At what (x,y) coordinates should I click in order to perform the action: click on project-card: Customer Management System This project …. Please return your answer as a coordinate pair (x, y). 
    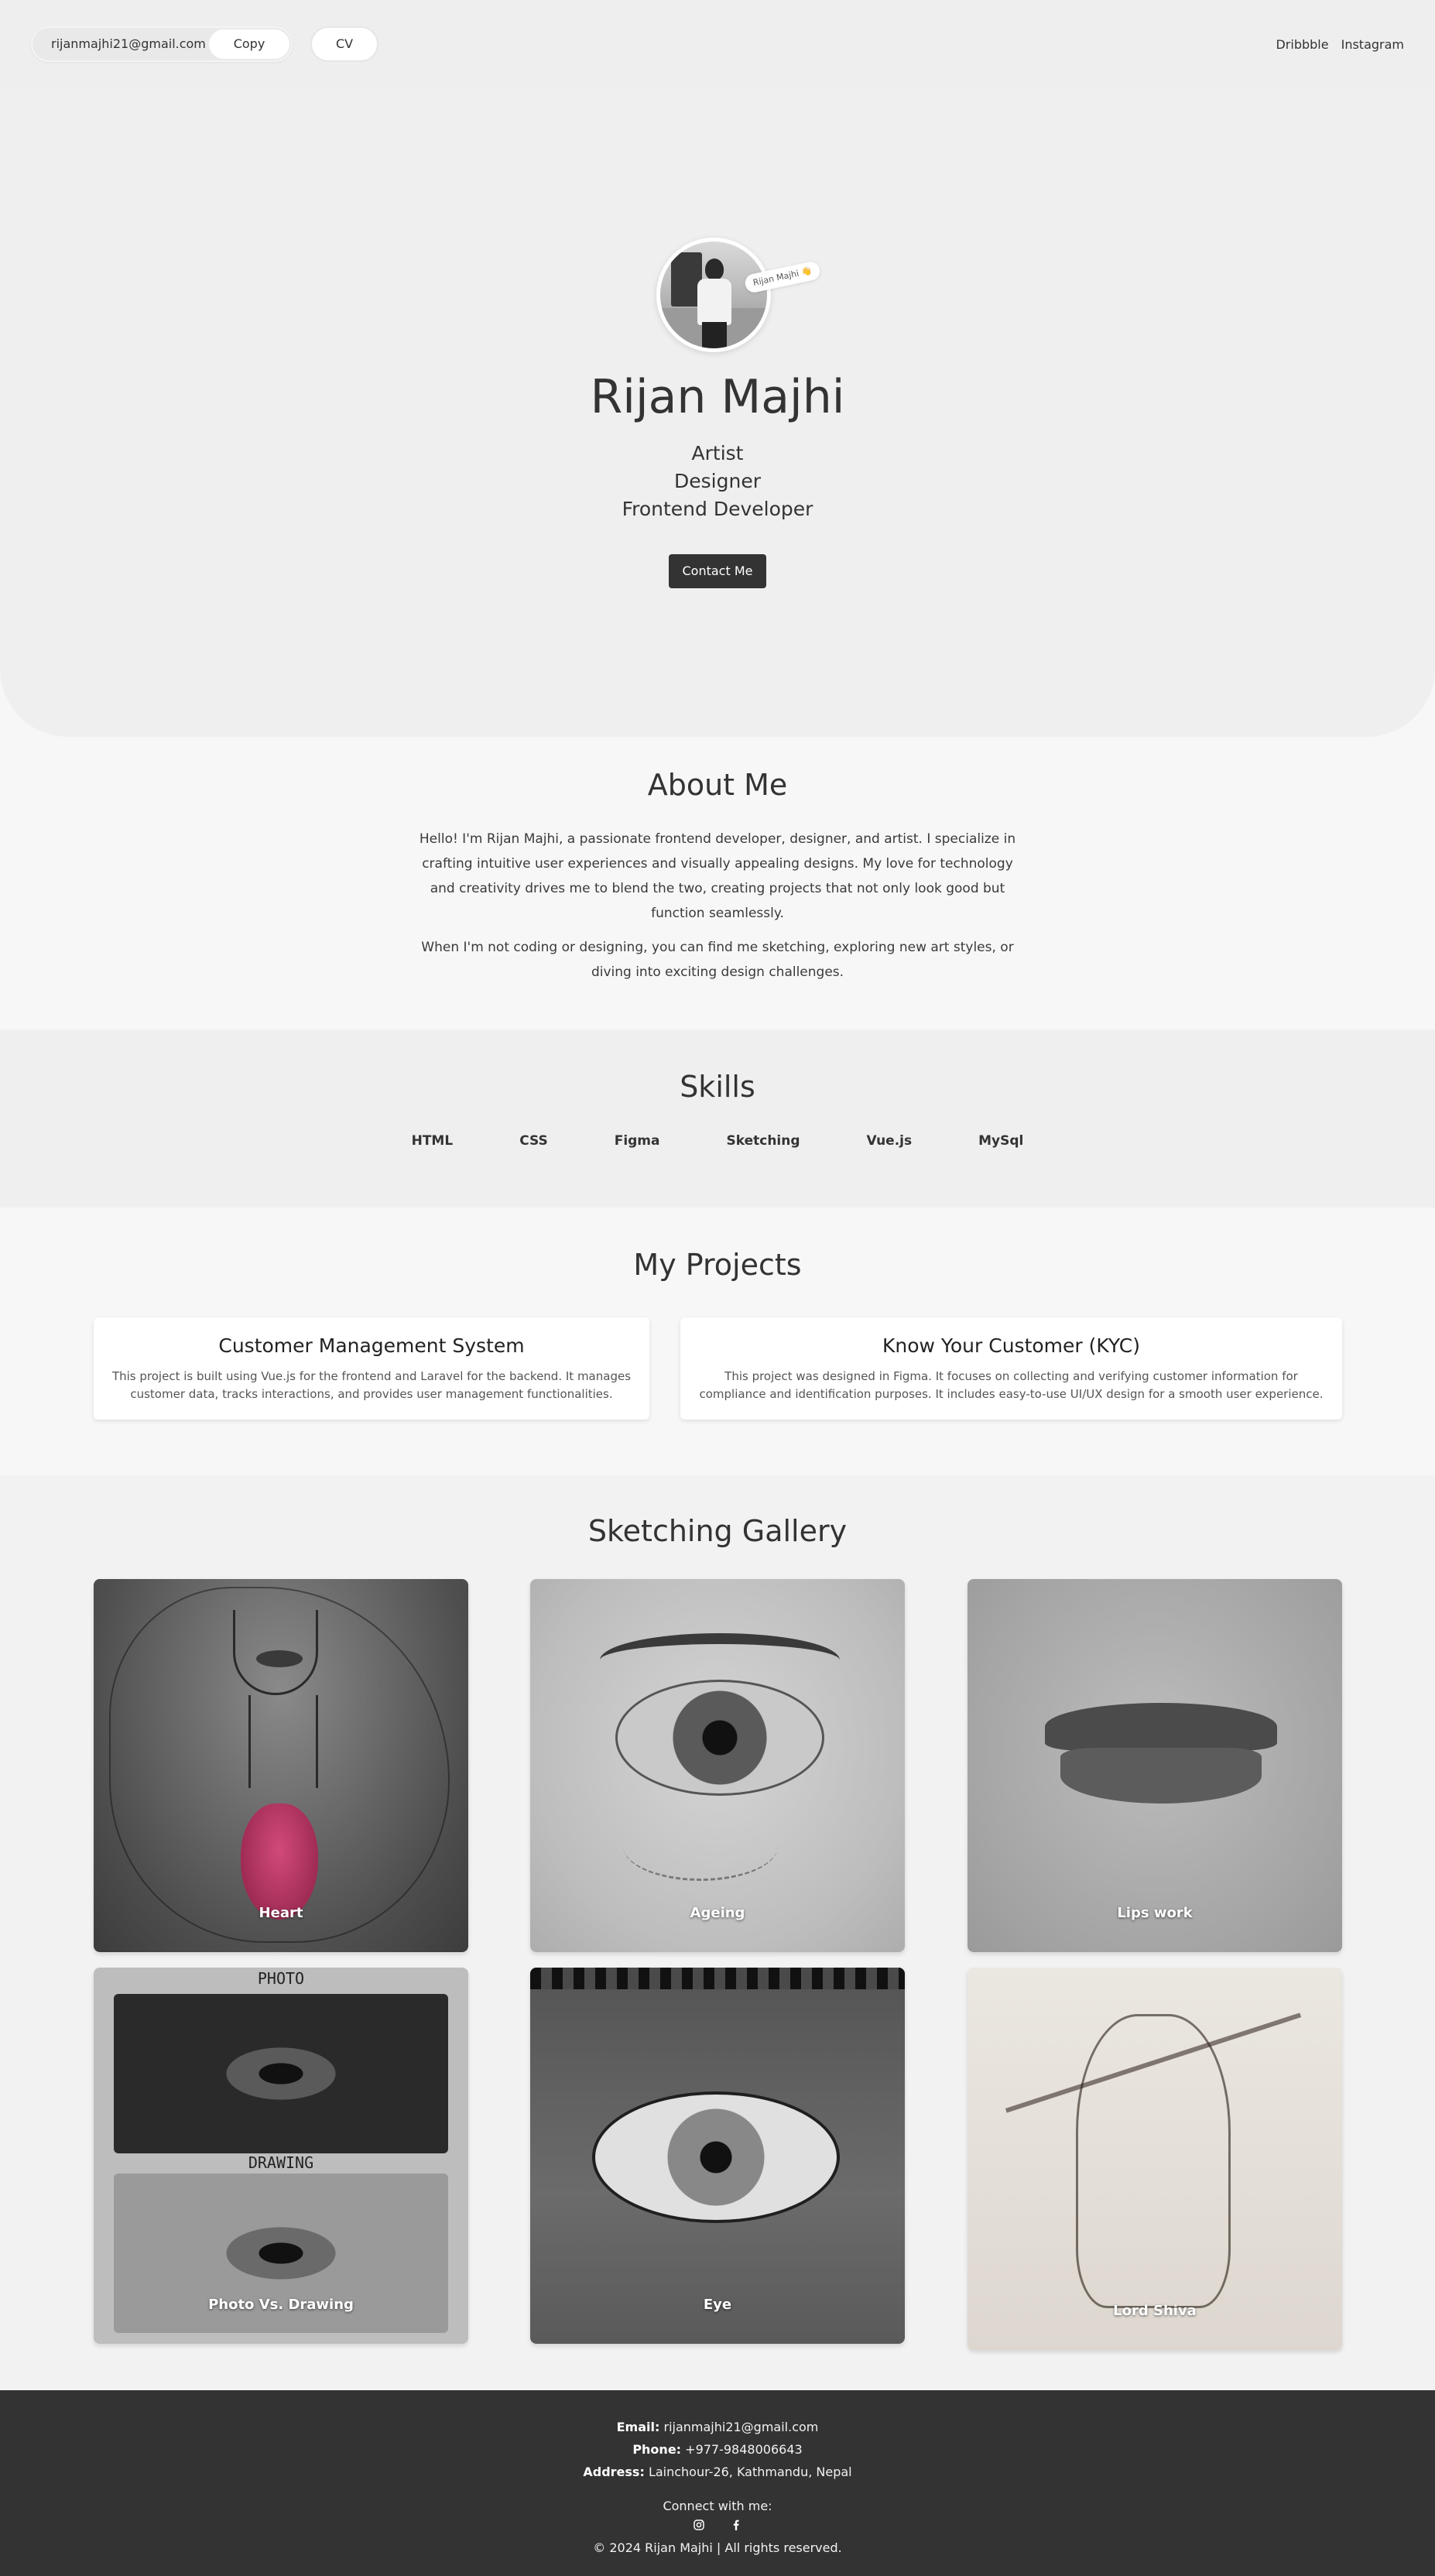
    Looking at the image, I should click on (371, 1368).